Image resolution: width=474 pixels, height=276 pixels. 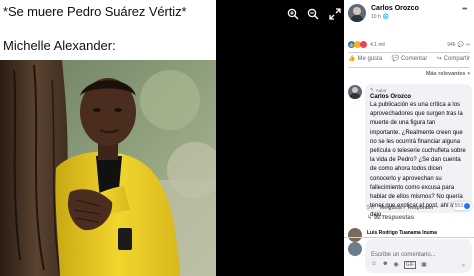 What do you see at coordinates (370, 58) in the screenshot?
I see `like-button-label: Me gusta` at bounding box center [370, 58].